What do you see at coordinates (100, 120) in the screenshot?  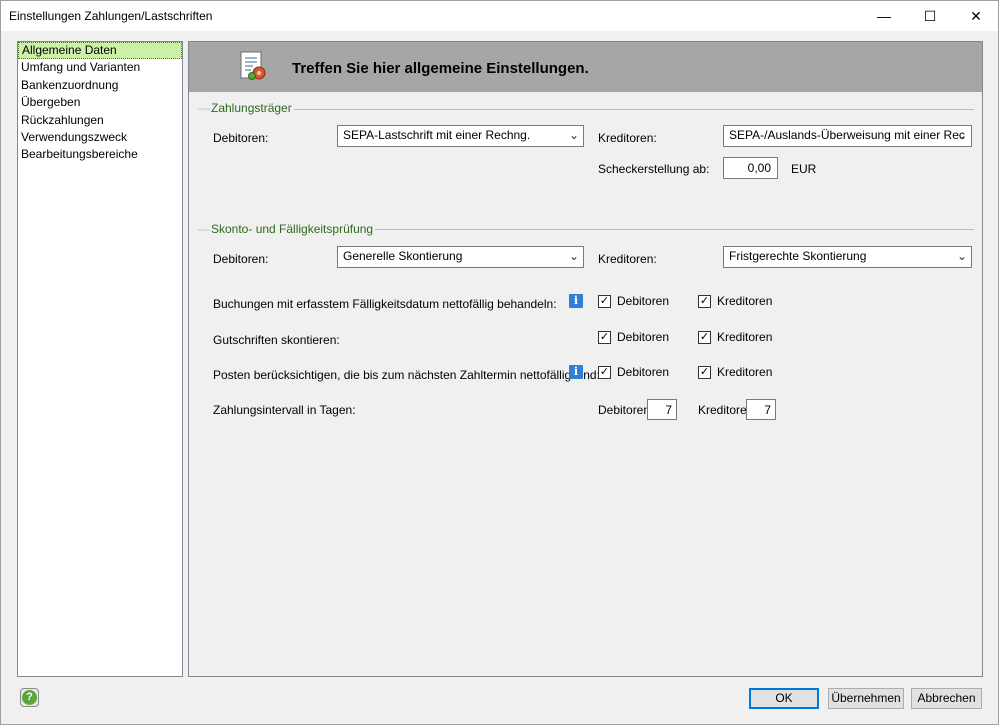 I see `sidebar-item-rueckzahlungen: Rückzahlungen` at bounding box center [100, 120].